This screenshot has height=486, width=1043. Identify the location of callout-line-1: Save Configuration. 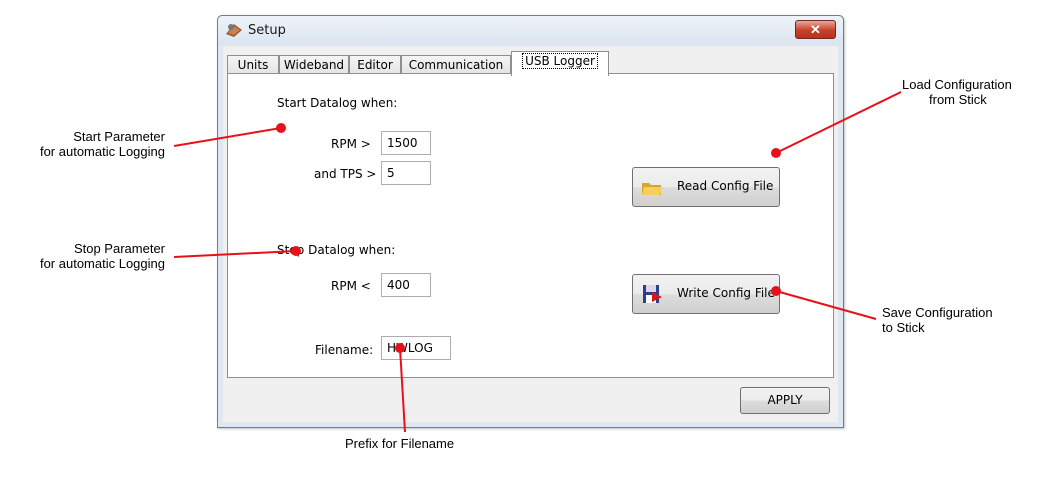
(937, 312).